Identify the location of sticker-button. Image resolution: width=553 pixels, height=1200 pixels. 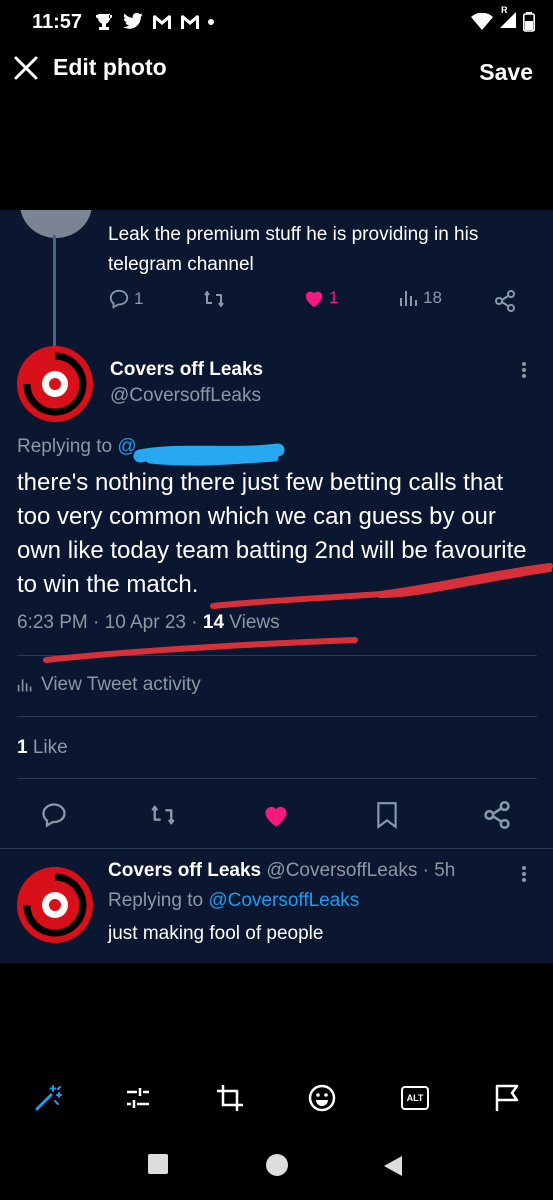
(322, 1098).